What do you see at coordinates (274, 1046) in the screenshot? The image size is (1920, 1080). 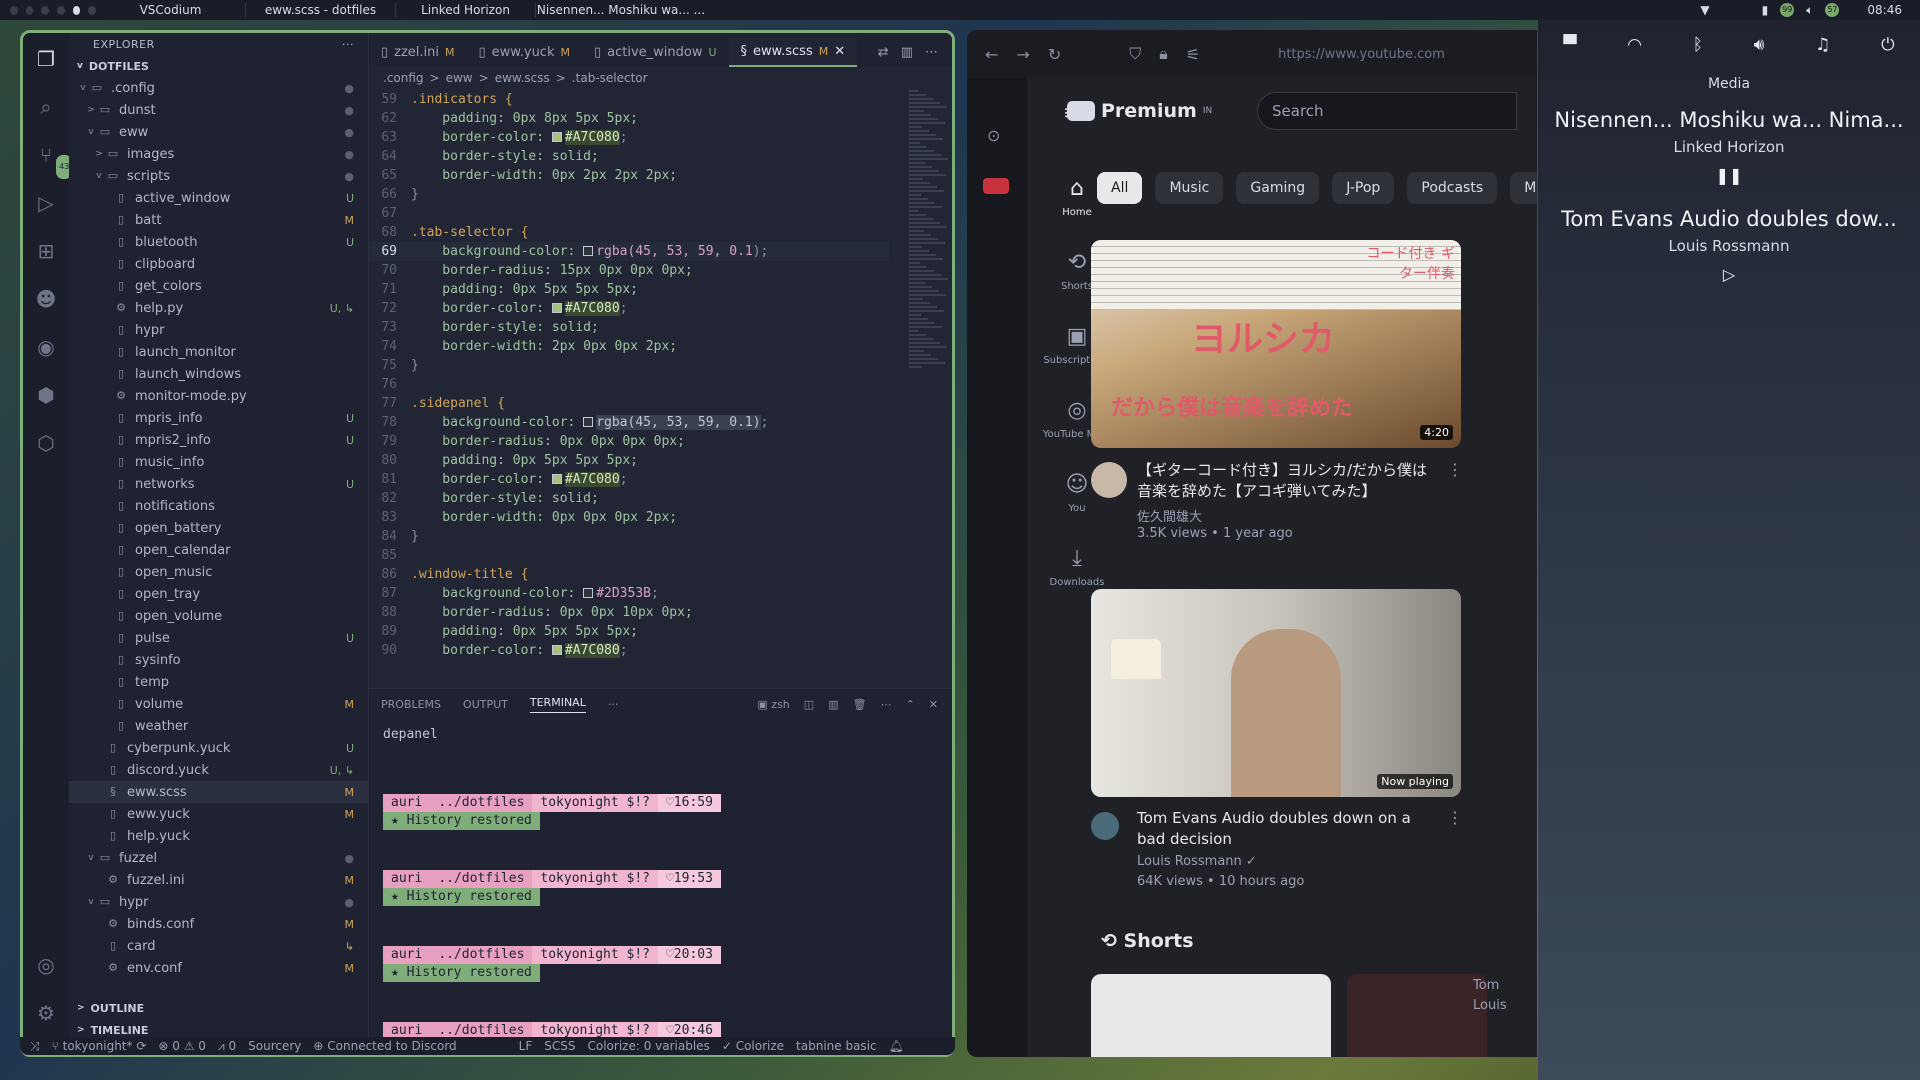 I see `sourcery-status: Sourcery` at bounding box center [274, 1046].